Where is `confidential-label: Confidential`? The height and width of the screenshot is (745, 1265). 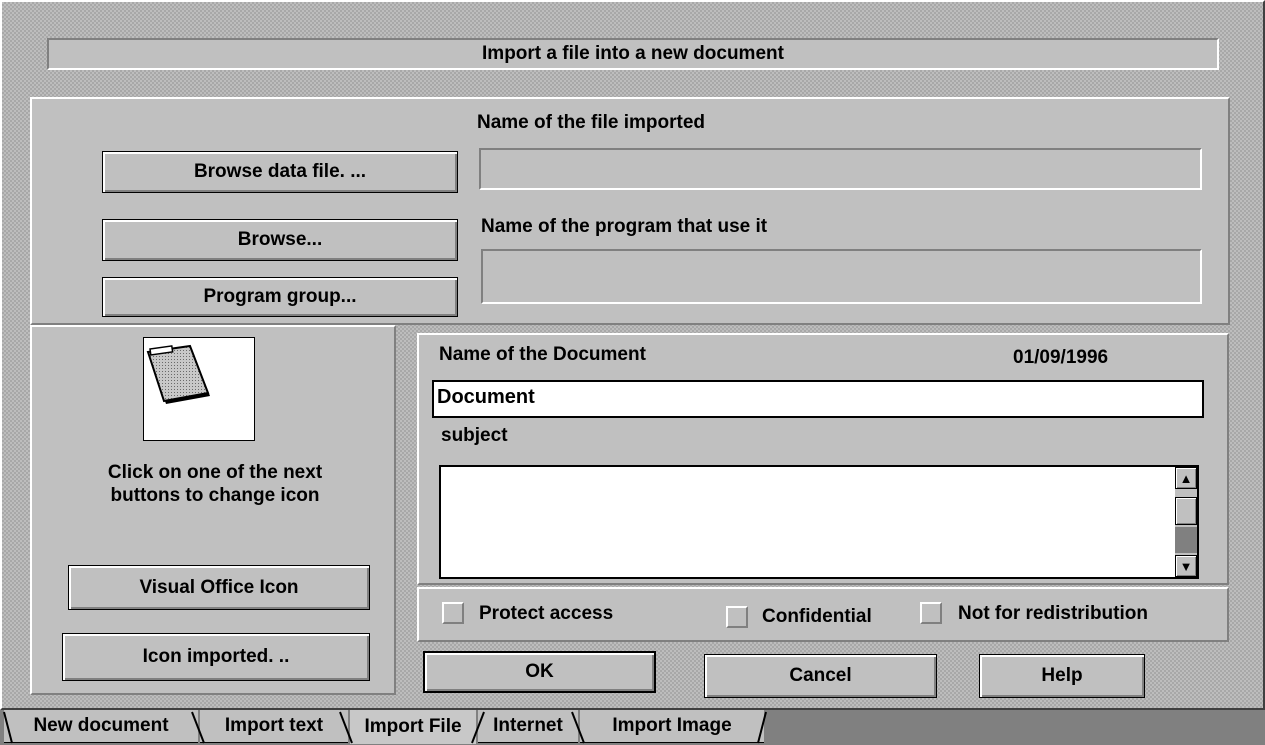 confidential-label: Confidential is located at coordinates (817, 616).